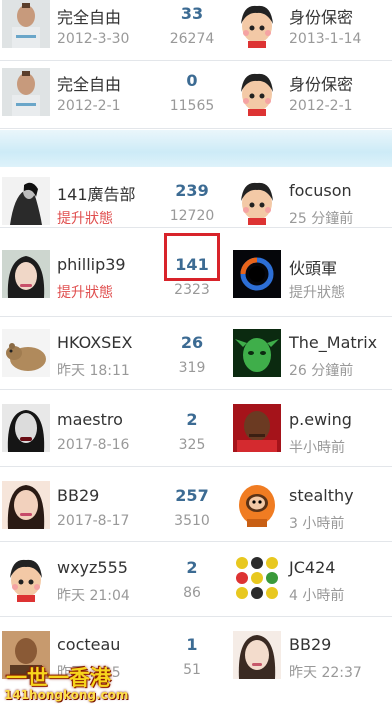 This screenshot has height=708, width=392. I want to click on thread-row: 完全自由 2012-3-30 33 26274 身份保密 2013-1-14, so click(196, 30).